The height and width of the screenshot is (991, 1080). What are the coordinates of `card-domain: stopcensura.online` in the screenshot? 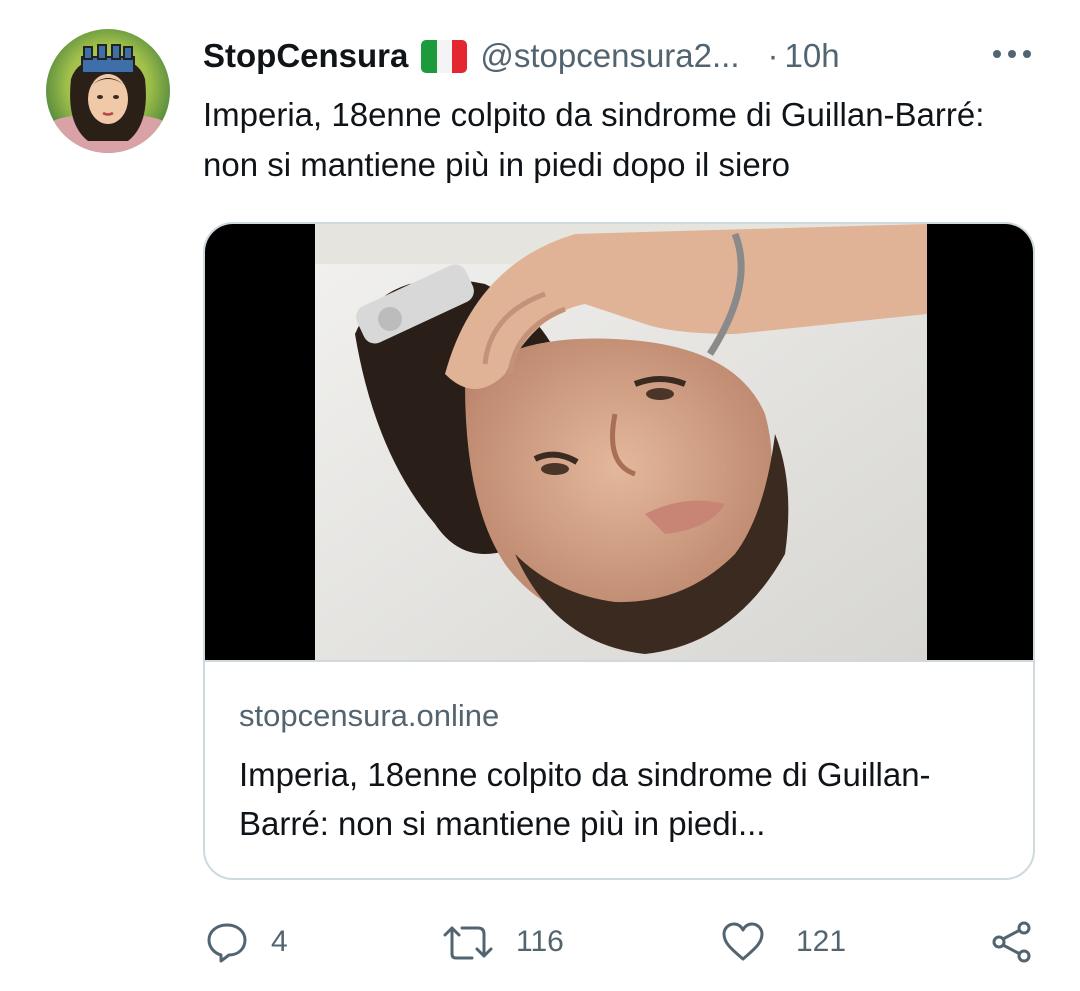 It's located at (369, 715).